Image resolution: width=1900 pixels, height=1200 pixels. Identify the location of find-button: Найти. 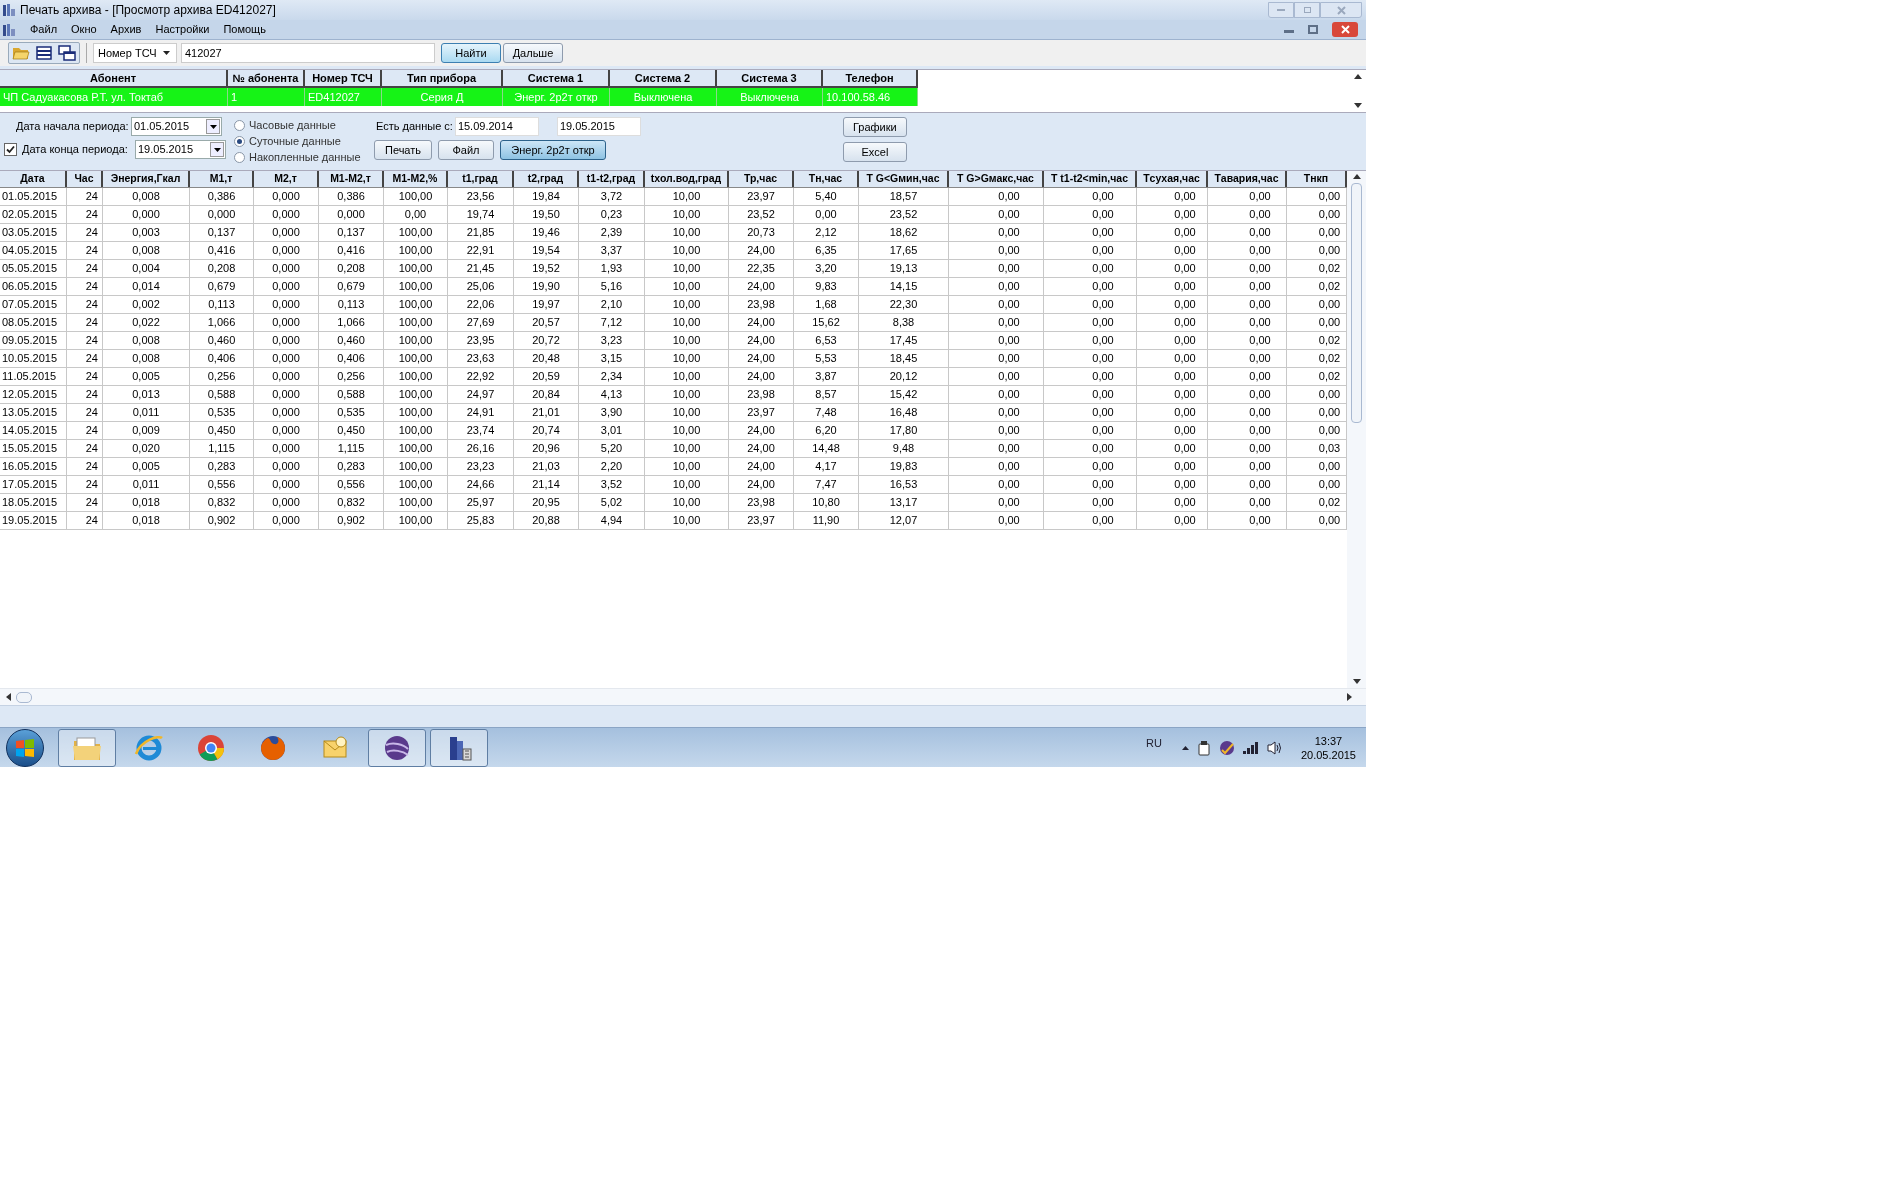
(471, 53).